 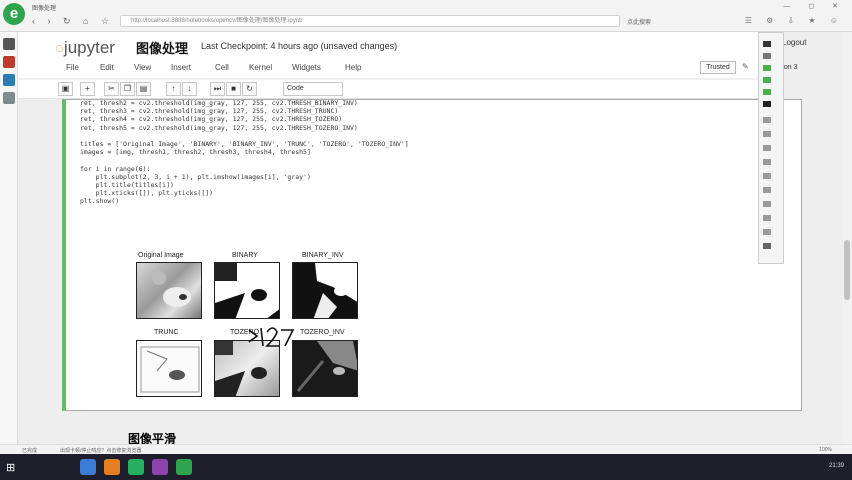 What do you see at coordinates (272, 338) in the screenshot?
I see `handwritten-annotation` at bounding box center [272, 338].